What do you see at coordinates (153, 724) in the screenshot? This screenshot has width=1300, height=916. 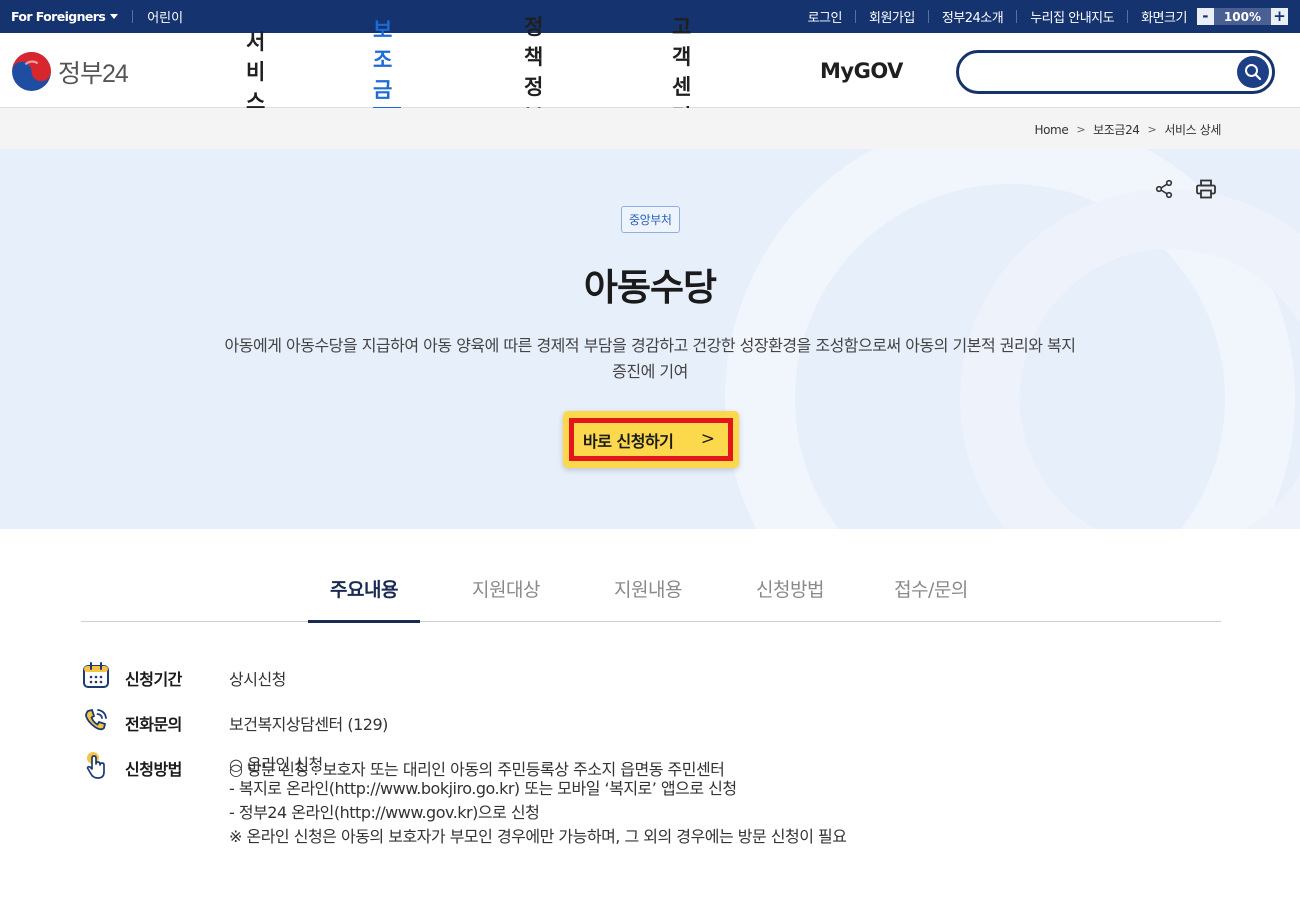 I see `info-label: 전화문의` at bounding box center [153, 724].